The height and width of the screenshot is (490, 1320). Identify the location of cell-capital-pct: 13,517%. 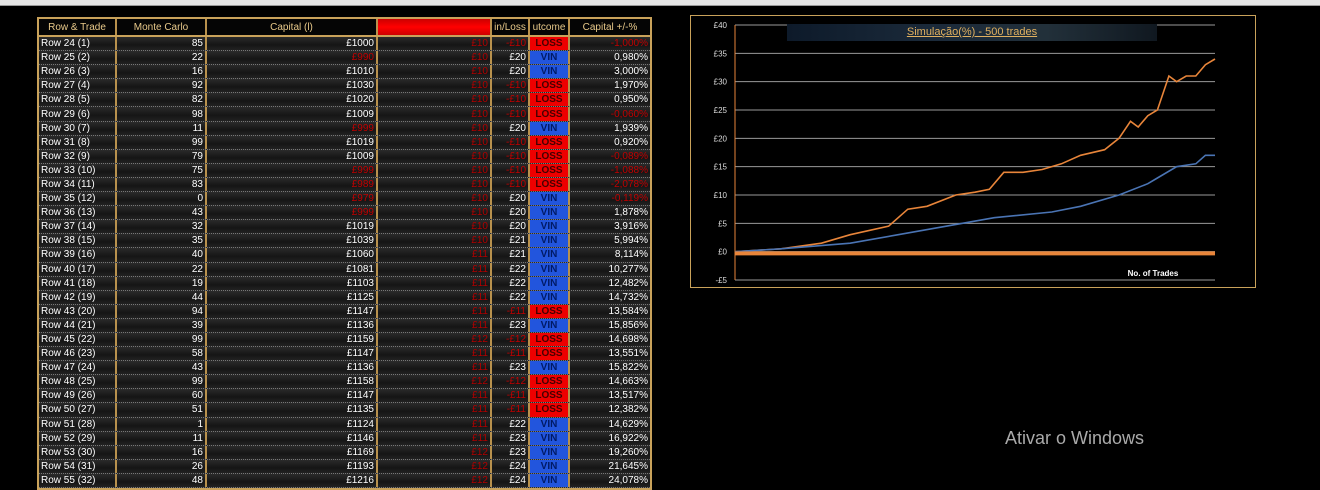
(610, 395).